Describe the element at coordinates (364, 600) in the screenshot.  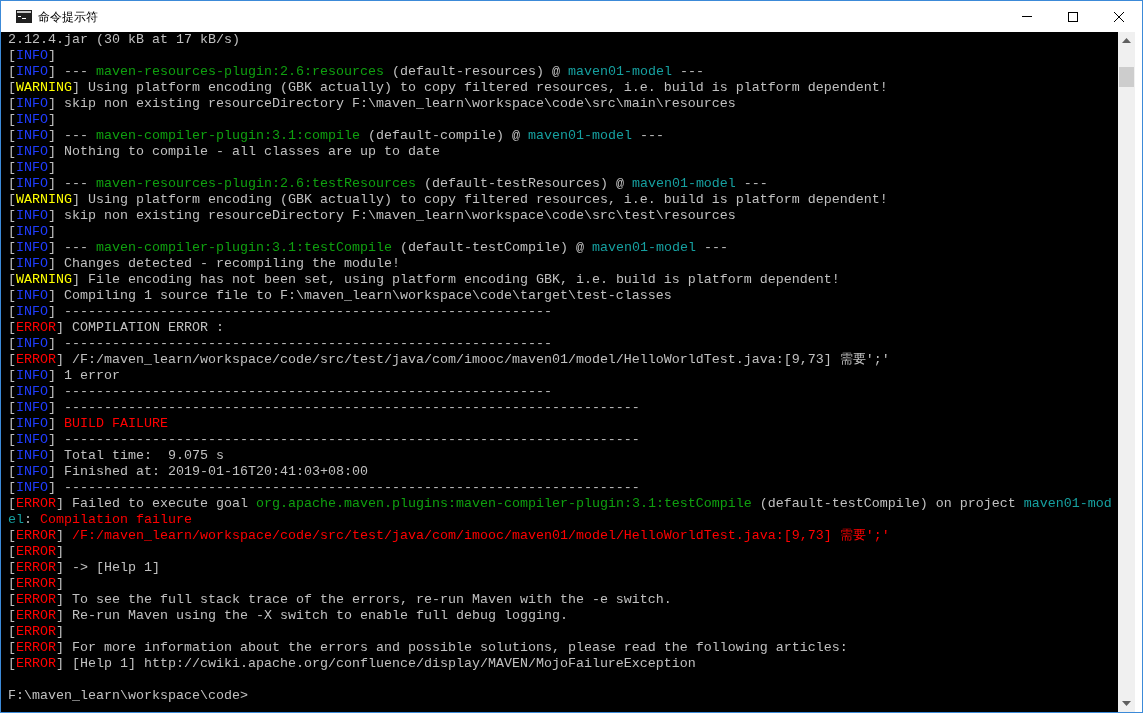
I see `console-text: ] To see the full stack trace of the errors, re-run Maven with the -e switch.` at that location.